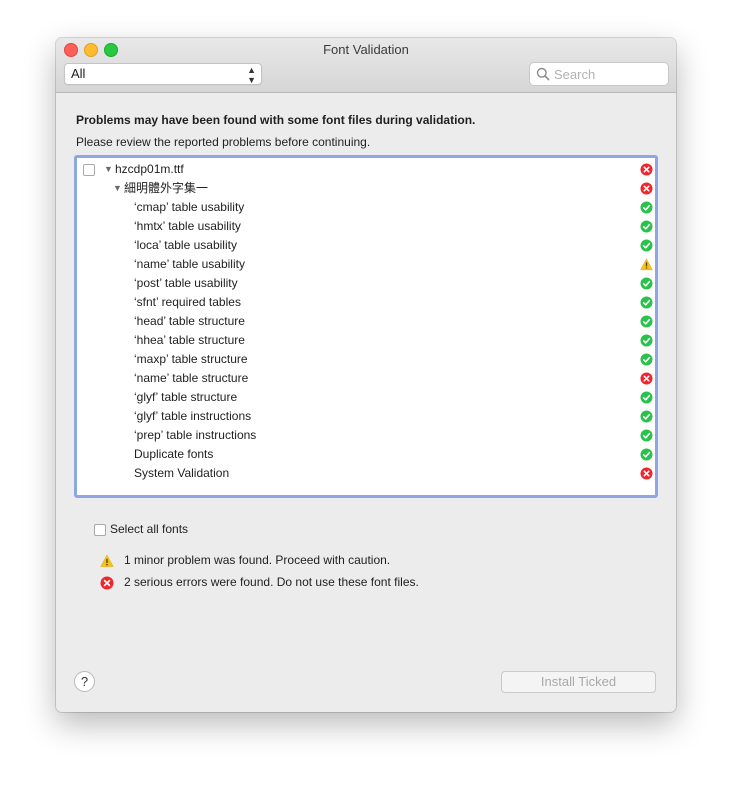 Image resolution: width=732 pixels, height=786 pixels. I want to click on check-label: Duplicate fonts, so click(174, 454).